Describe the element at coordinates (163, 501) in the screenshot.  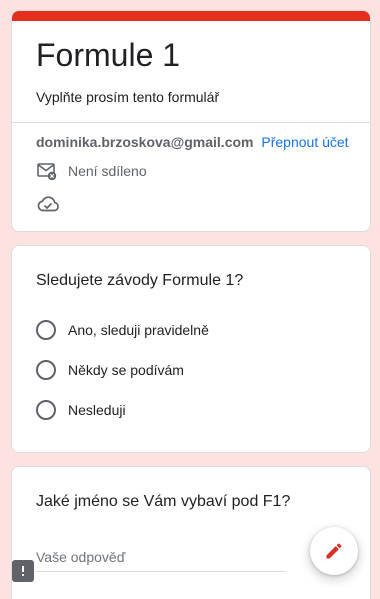
I see `question-2-text: Jaké jméno se Vám vybaví pod F1?` at that location.